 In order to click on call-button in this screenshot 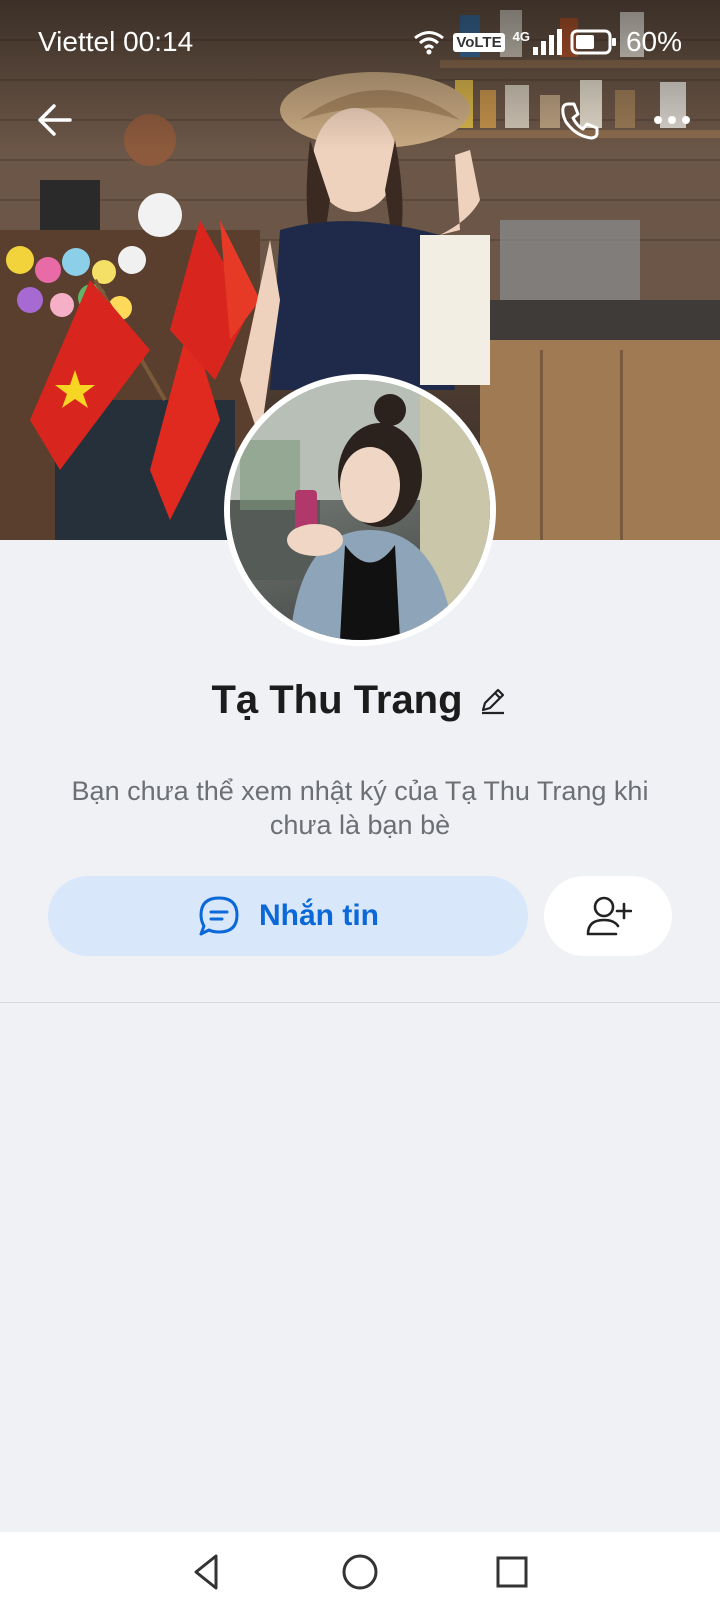, I will do `click(580, 120)`.